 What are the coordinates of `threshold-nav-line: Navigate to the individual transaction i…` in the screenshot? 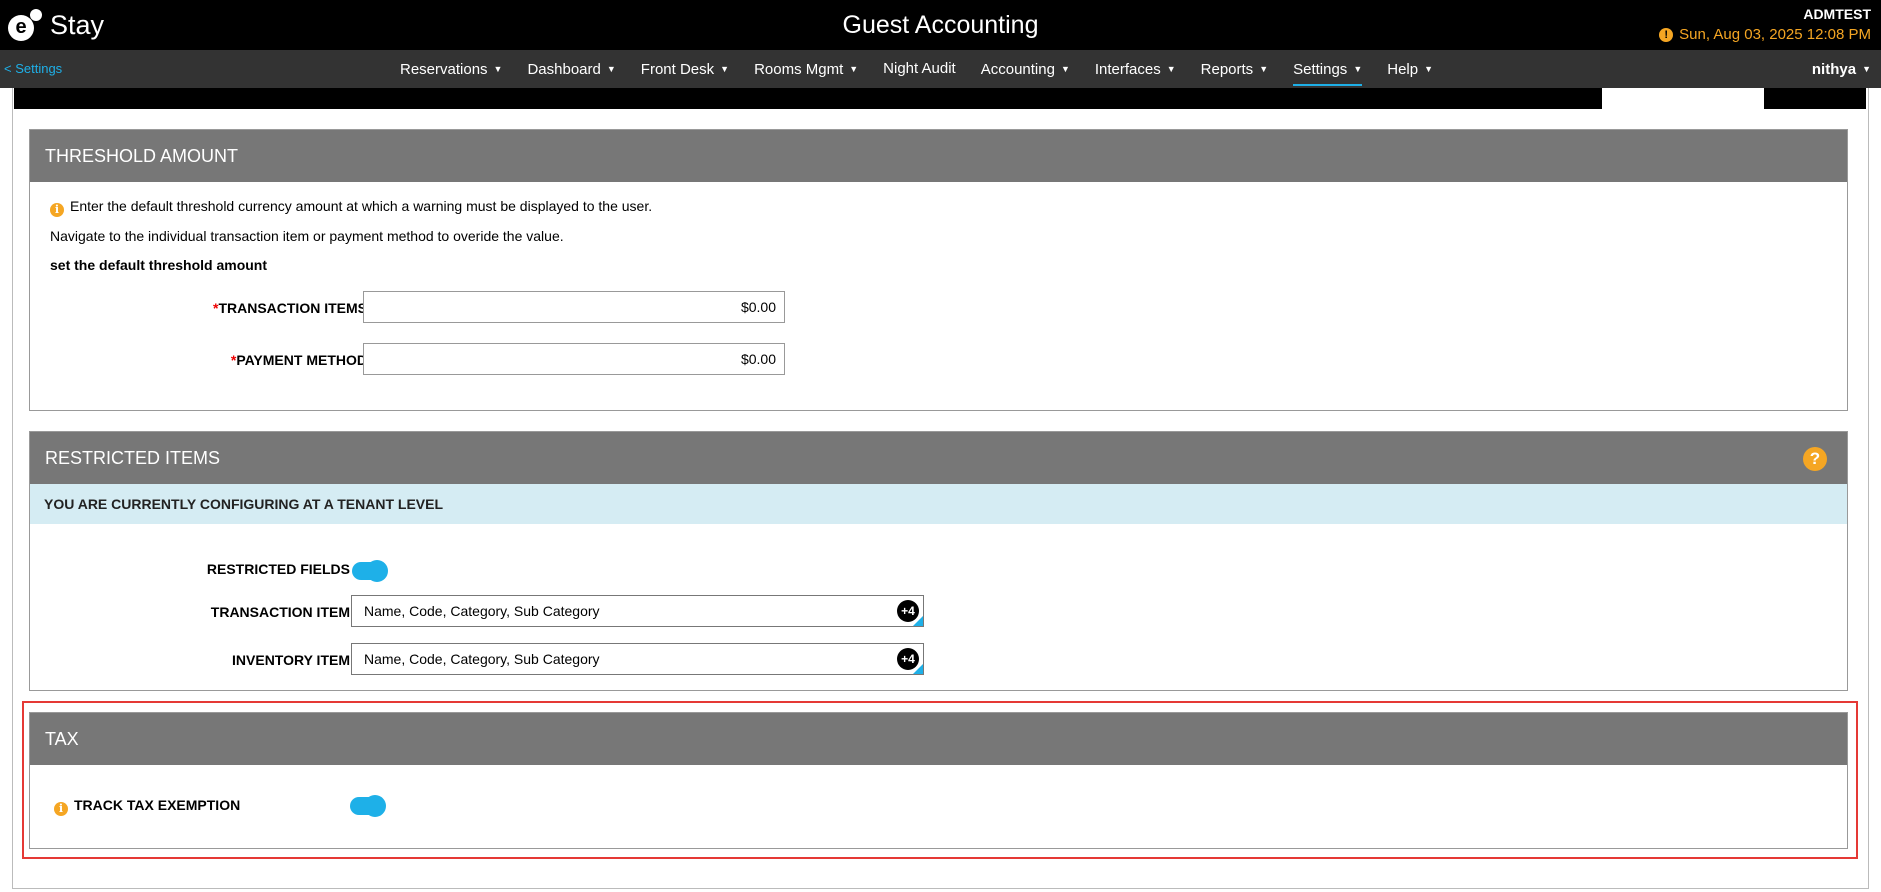 It's located at (307, 236).